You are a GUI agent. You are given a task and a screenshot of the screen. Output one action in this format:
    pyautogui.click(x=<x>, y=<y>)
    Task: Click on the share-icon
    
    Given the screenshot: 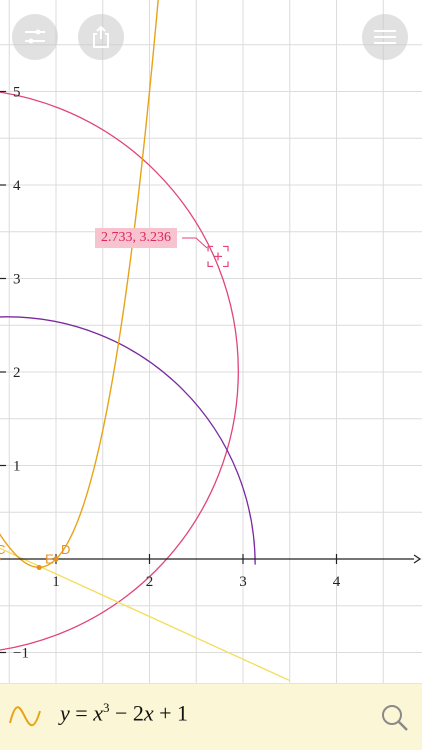 What is the action you would take?
    pyautogui.click(x=101, y=37)
    